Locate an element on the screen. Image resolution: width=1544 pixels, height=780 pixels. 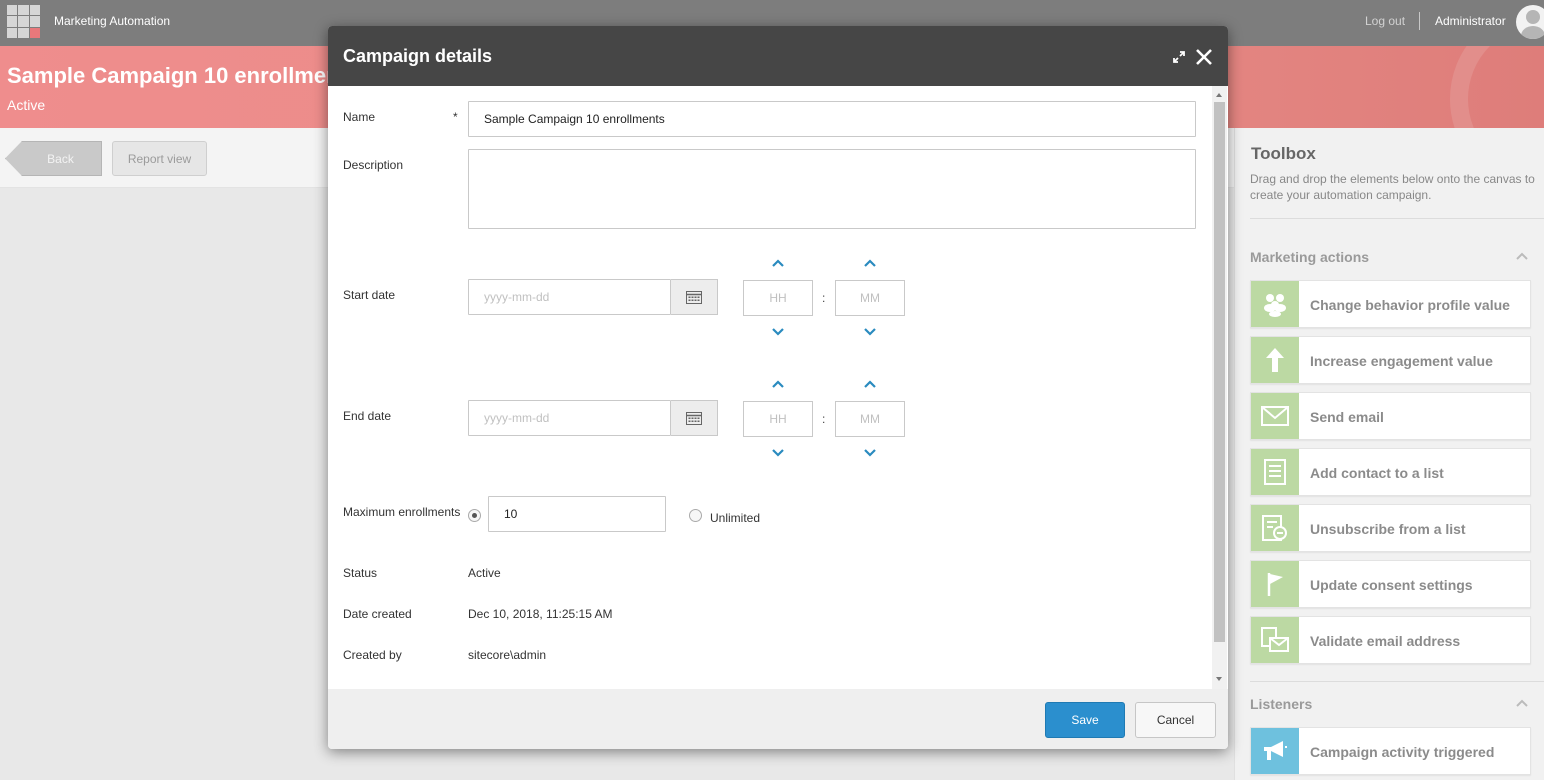
megaphone-icon is located at coordinates (1275, 751).